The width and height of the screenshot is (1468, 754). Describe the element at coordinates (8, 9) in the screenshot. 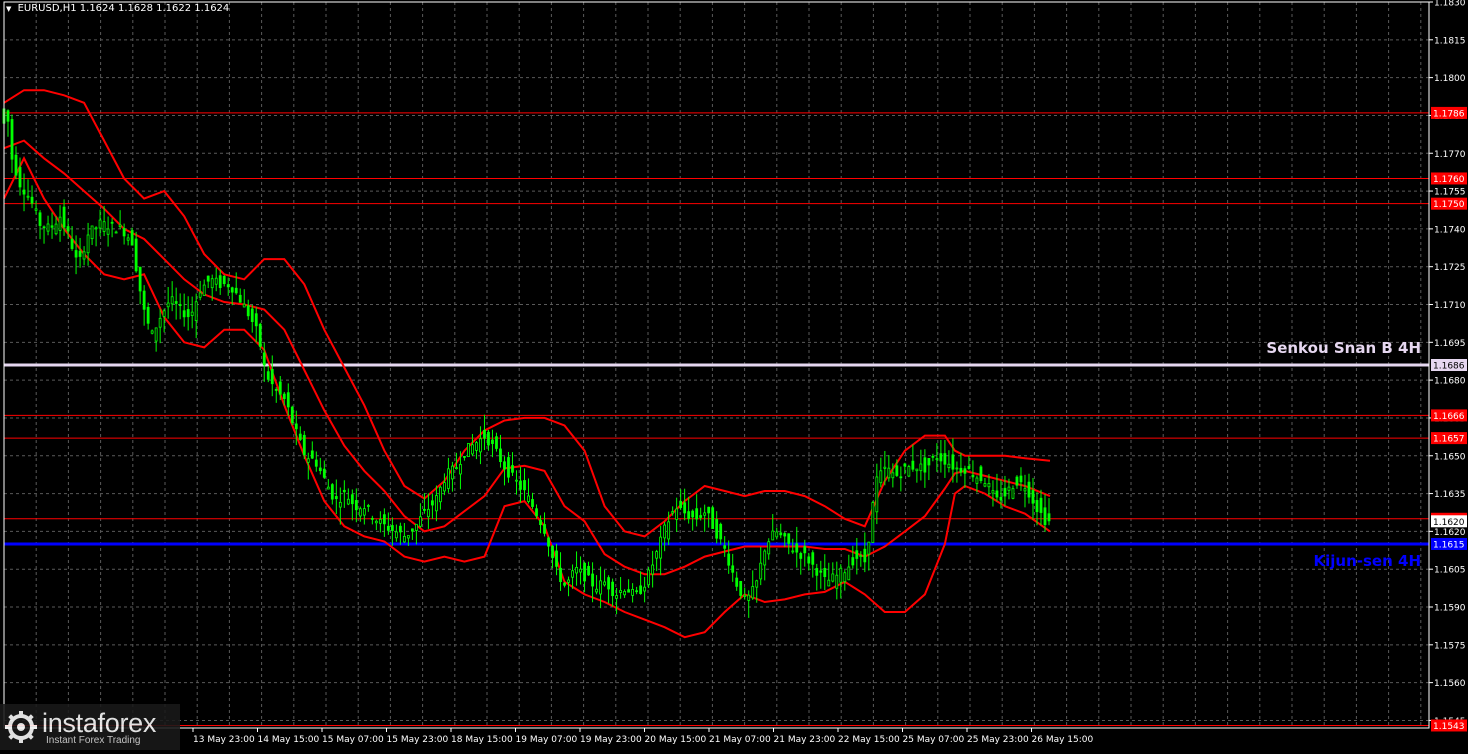

I see `dropdown-triangle-icon: ▼` at that location.